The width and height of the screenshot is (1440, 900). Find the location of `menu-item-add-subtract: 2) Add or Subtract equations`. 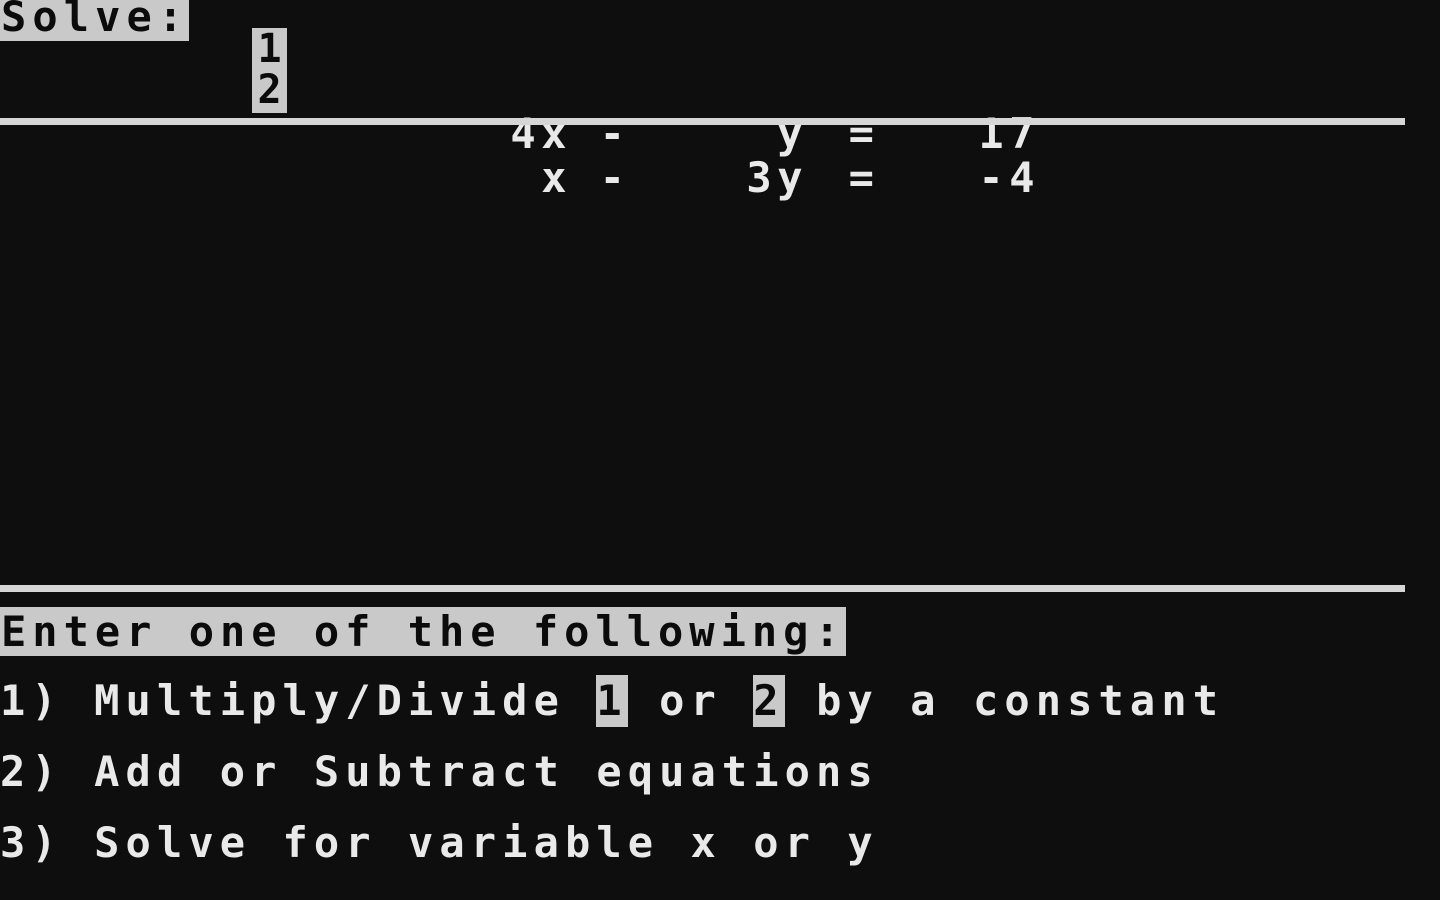

menu-item-add-subtract: 2) Add or Subtract equations is located at coordinates (439, 772).